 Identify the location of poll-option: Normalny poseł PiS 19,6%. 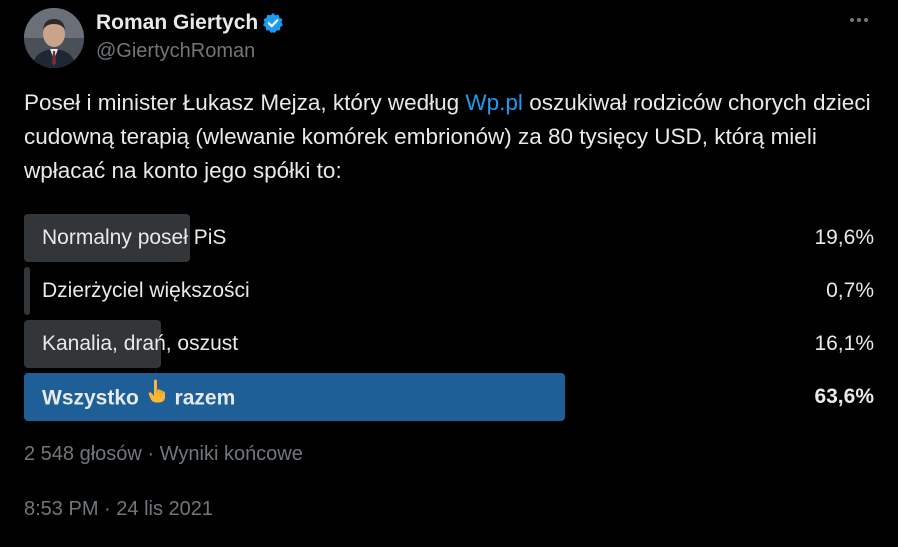
(449, 238).